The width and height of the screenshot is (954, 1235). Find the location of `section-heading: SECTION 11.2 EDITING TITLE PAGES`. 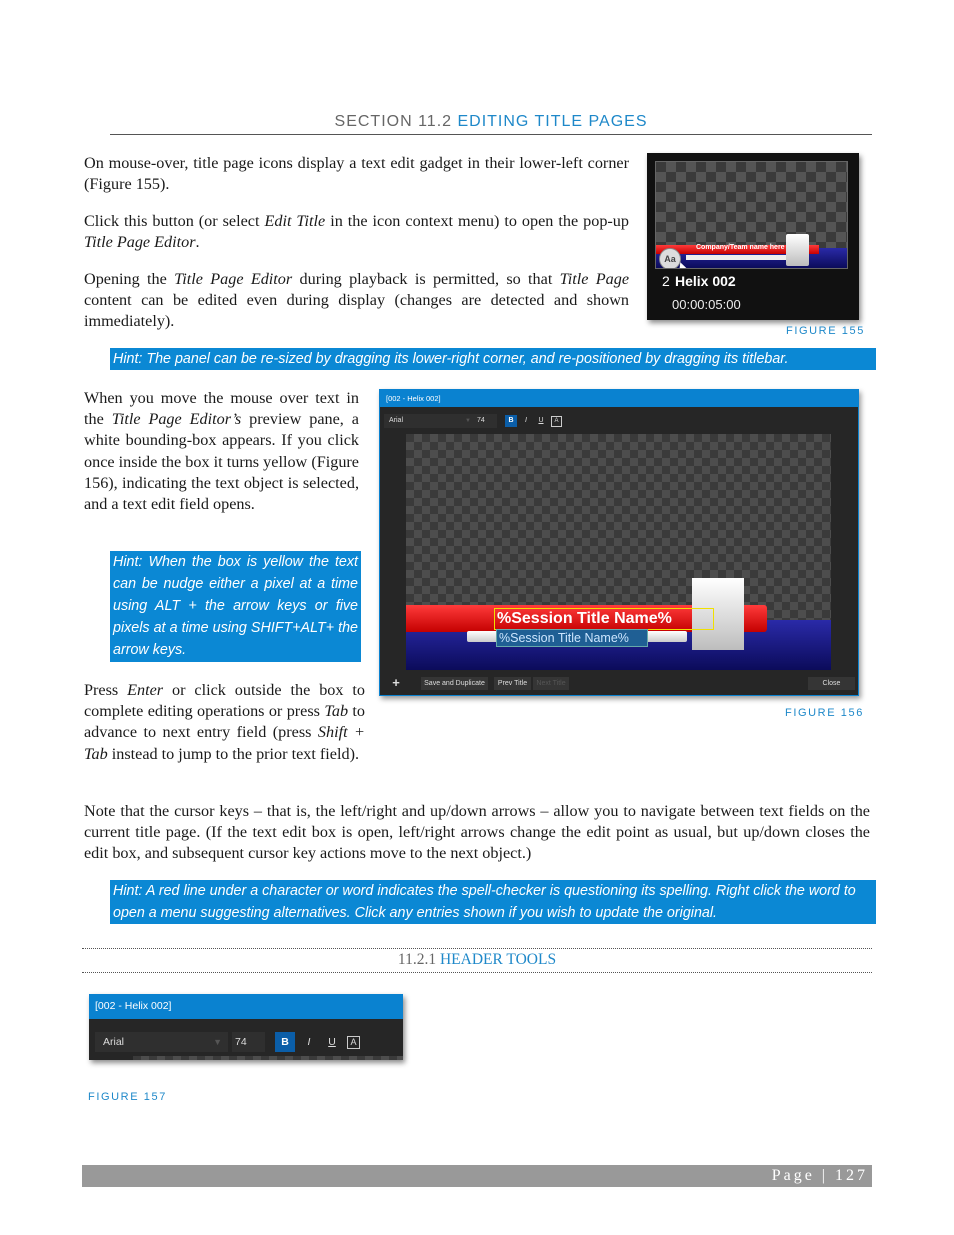

section-heading: SECTION 11.2 EDITING TITLE PAGES is located at coordinates (491, 124).